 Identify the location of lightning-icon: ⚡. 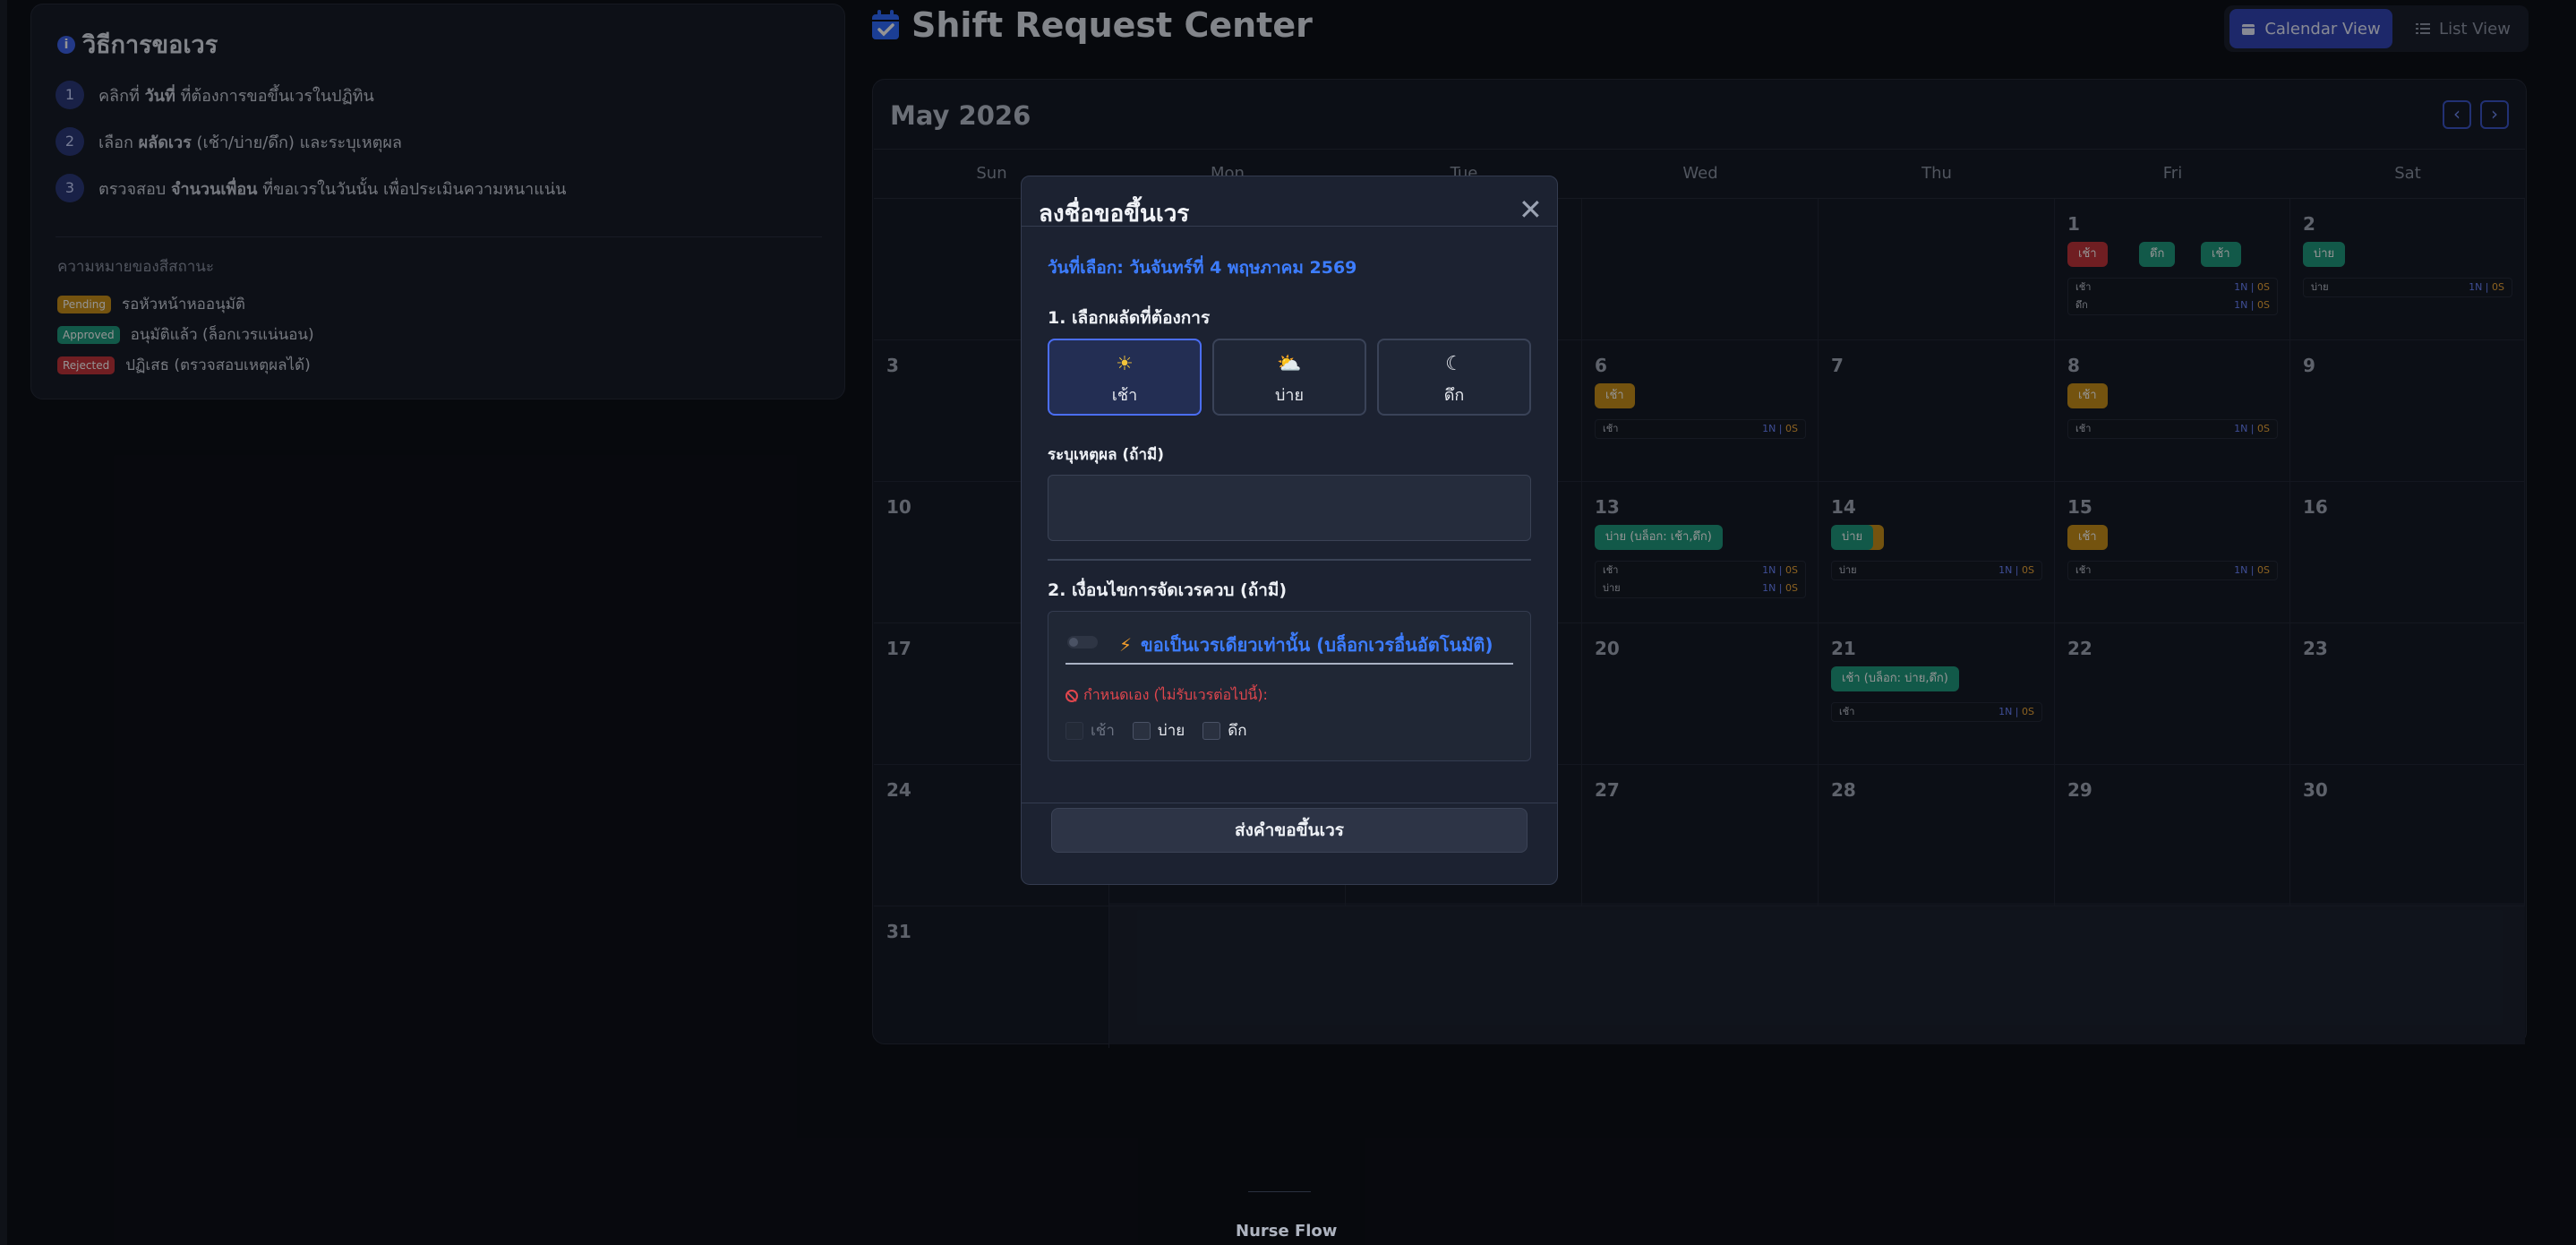
(1126, 645).